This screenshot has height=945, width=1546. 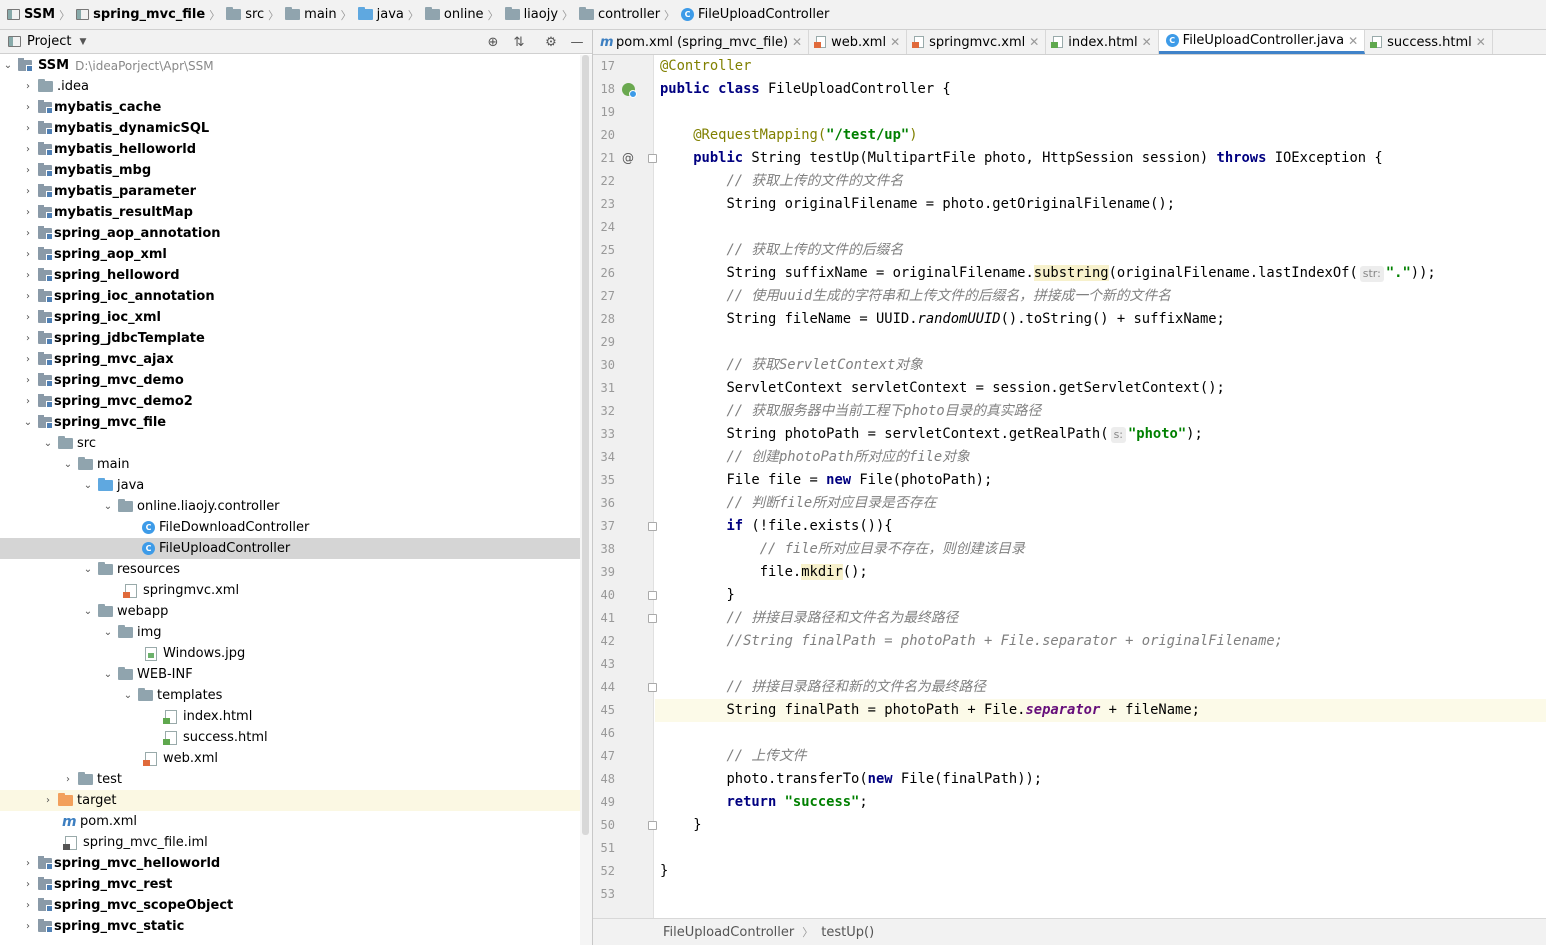 What do you see at coordinates (290, 191) in the screenshot?
I see `tree-node: › mybatis_parameter` at bounding box center [290, 191].